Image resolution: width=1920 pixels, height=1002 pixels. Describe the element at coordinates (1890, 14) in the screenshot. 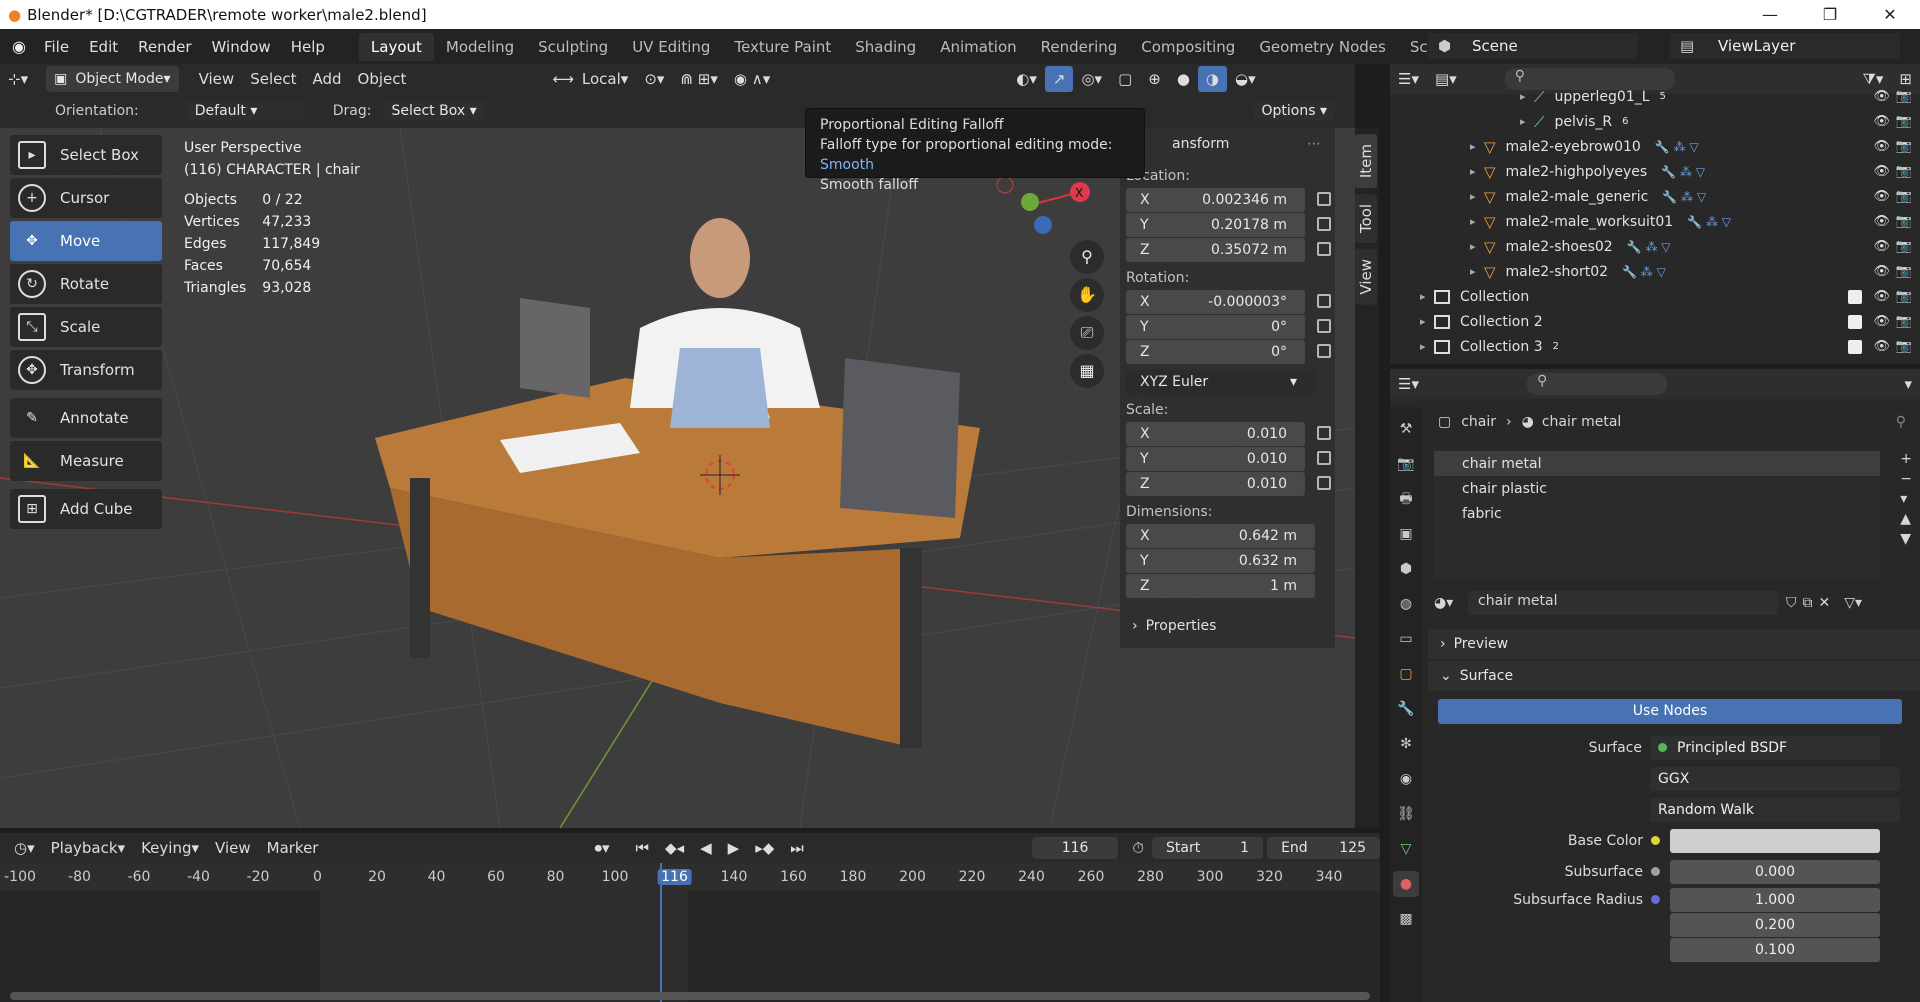

I see `close-button: ✕` at that location.